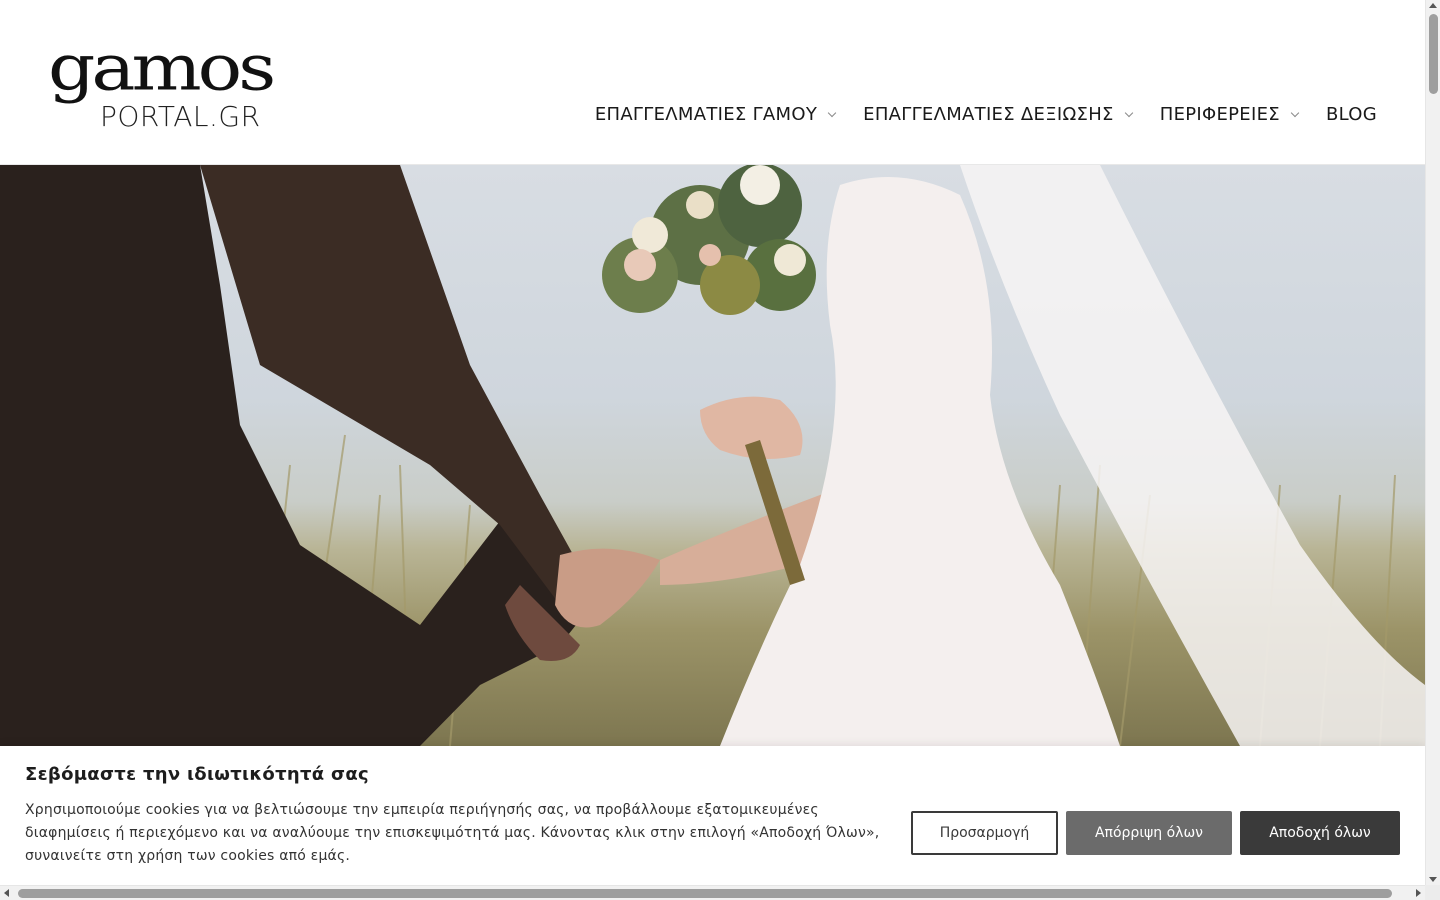 This screenshot has width=1440, height=900. Describe the element at coordinates (1432, 892) in the screenshot. I see `scrollbar-corner` at that location.